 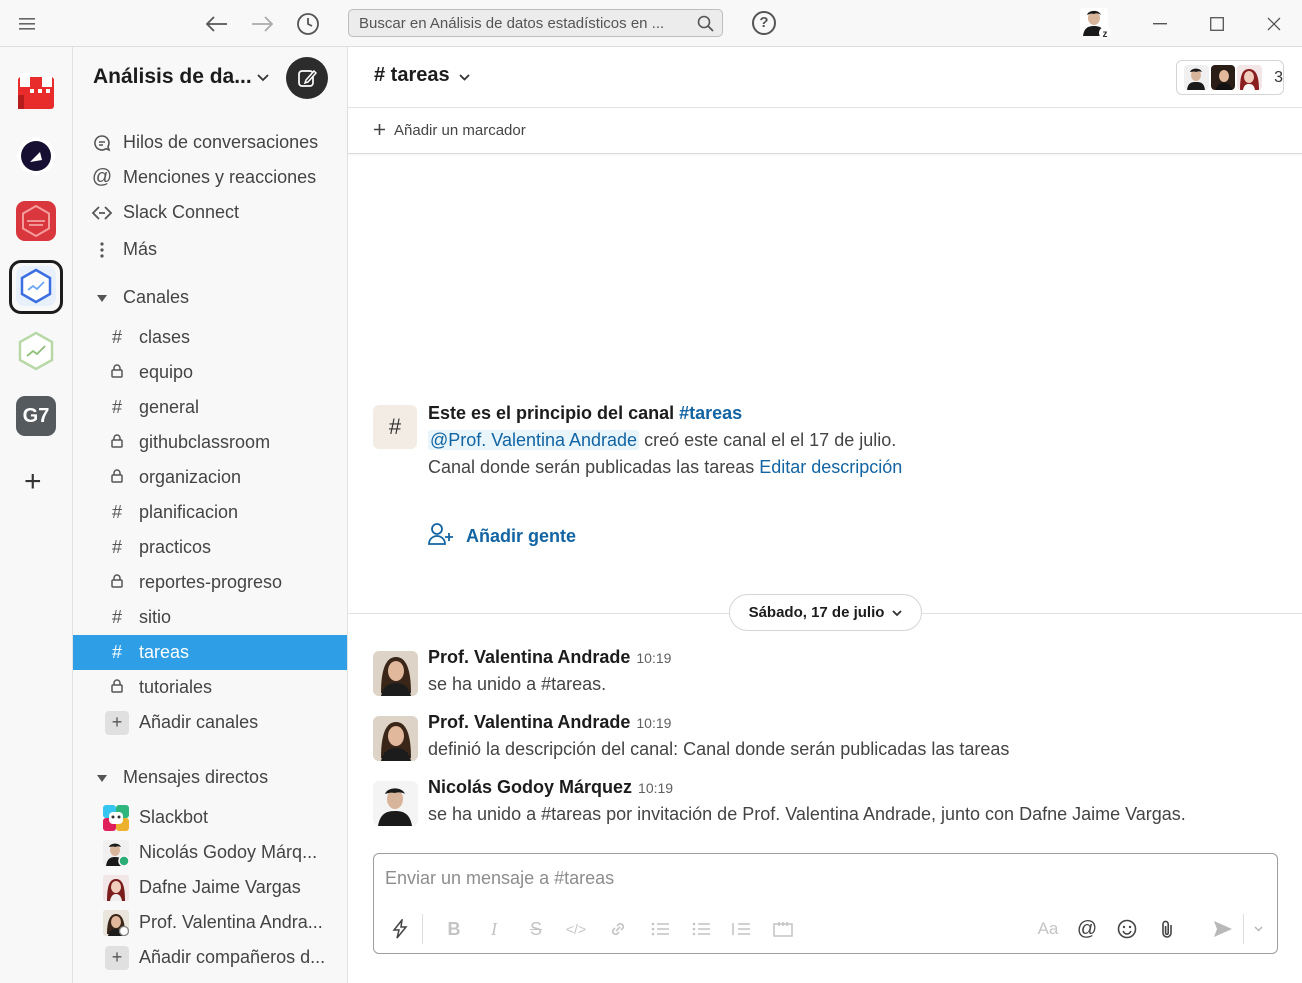 I want to click on nicolas-avatar, so click(x=395, y=803).